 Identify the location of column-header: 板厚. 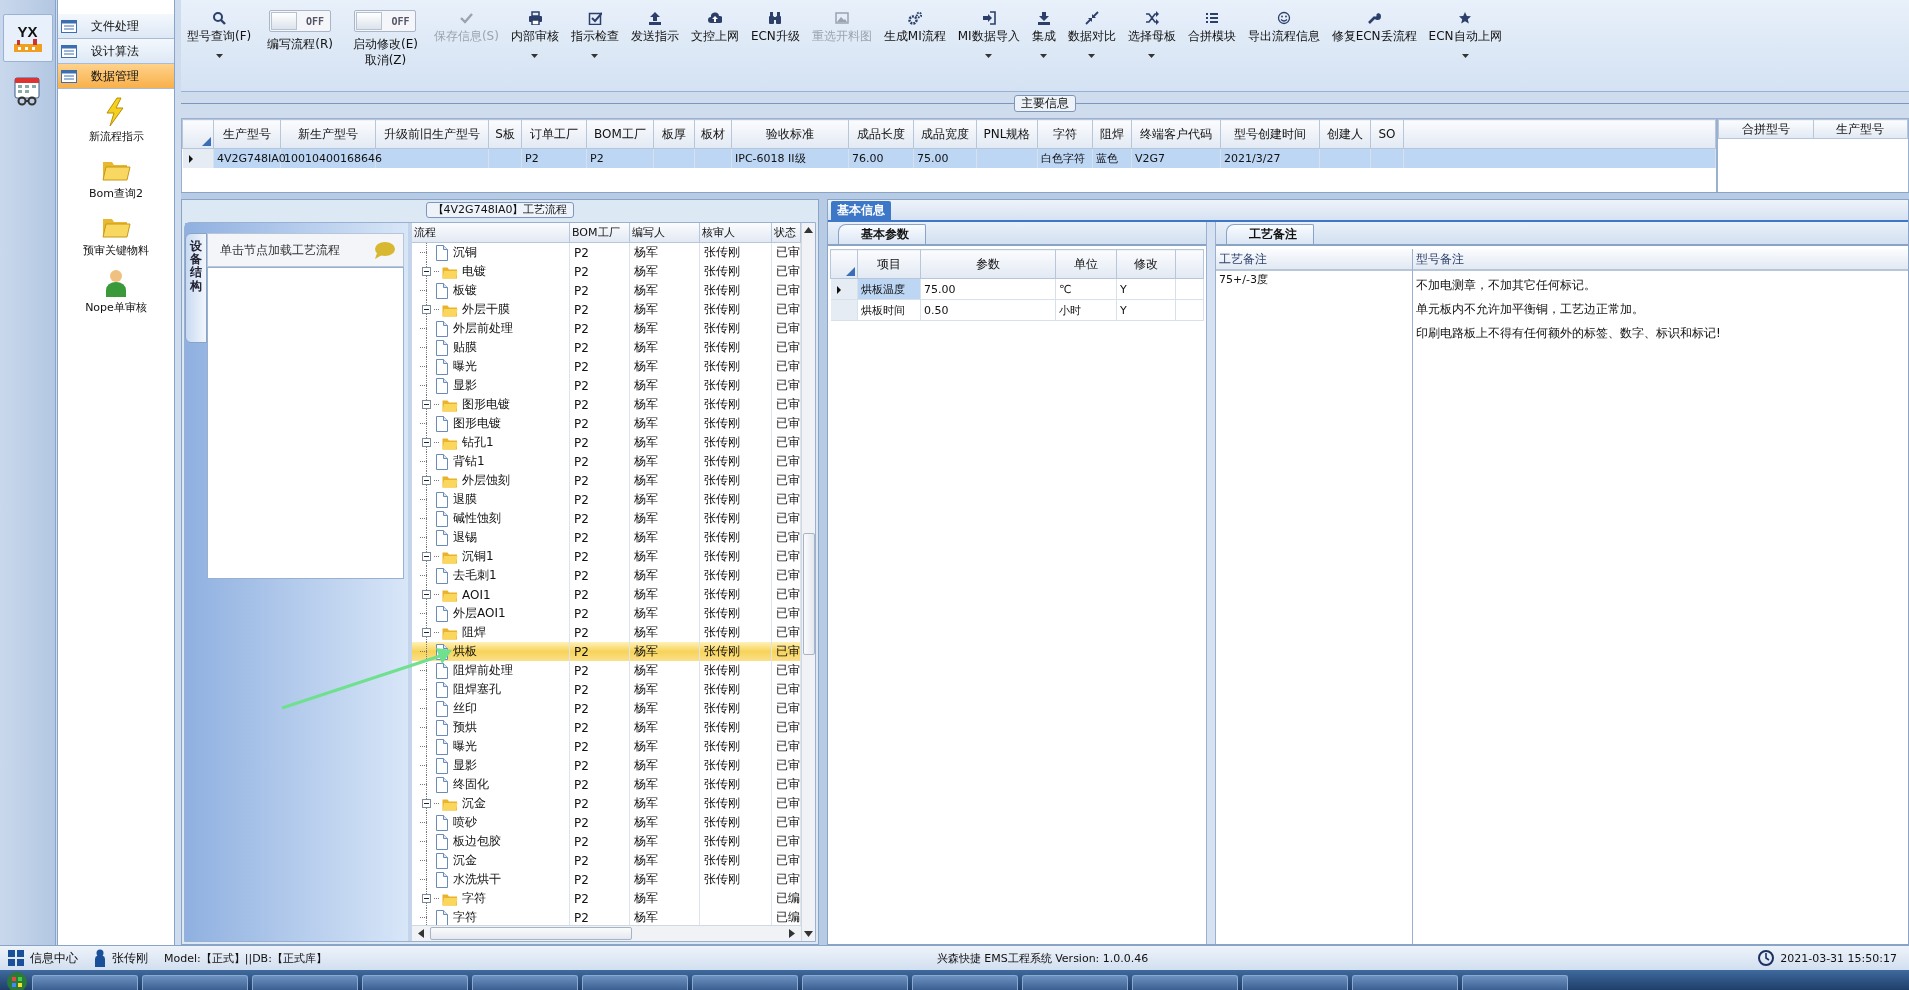
(674, 134).